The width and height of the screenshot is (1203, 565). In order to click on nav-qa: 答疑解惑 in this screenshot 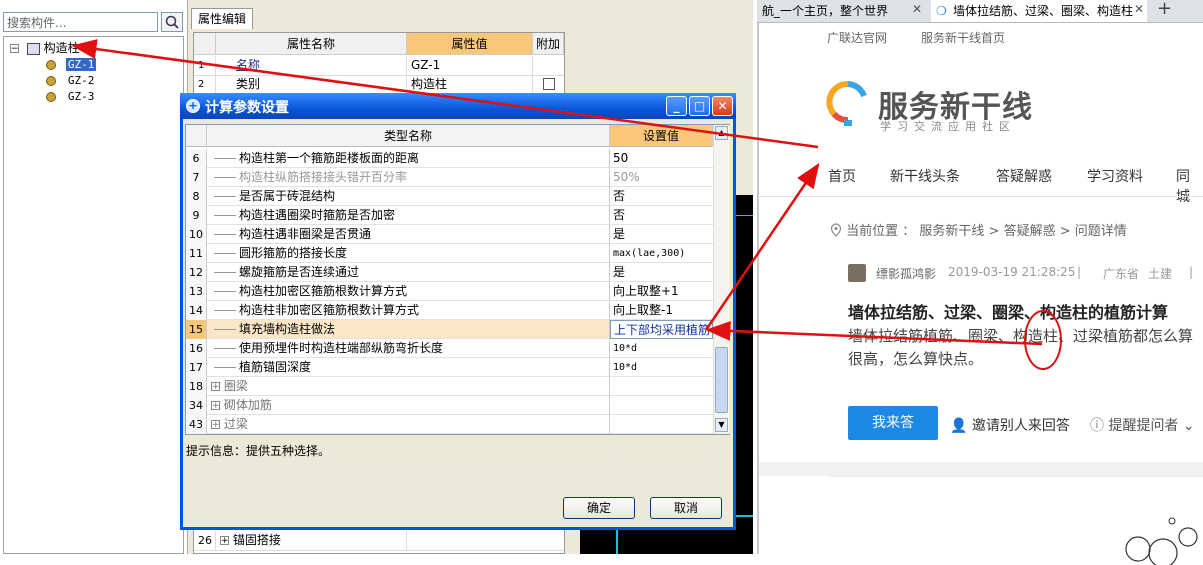, I will do `click(1024, 176)`.